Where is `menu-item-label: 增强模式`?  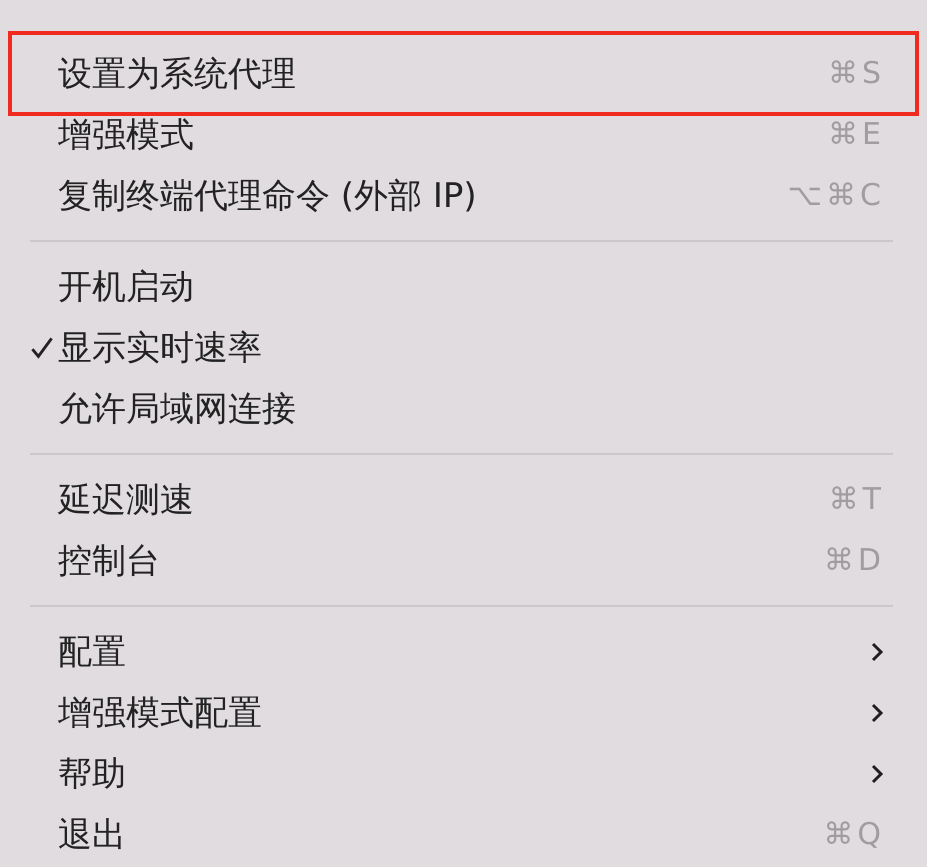 menu-item-label: 增强模式 is located at coordinates (126, 135).